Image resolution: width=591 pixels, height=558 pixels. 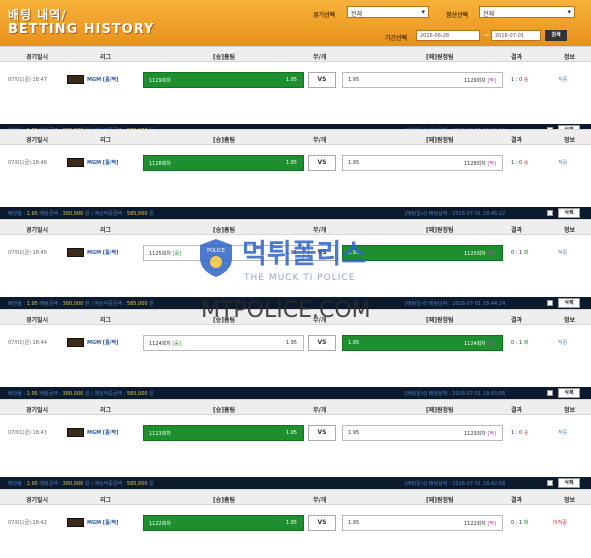 What do you see at coordinates (422, 433) in the screenshot?
I see `away-team-box: 1.95 1123회차 [짝]` at bounding box center [422, 433].